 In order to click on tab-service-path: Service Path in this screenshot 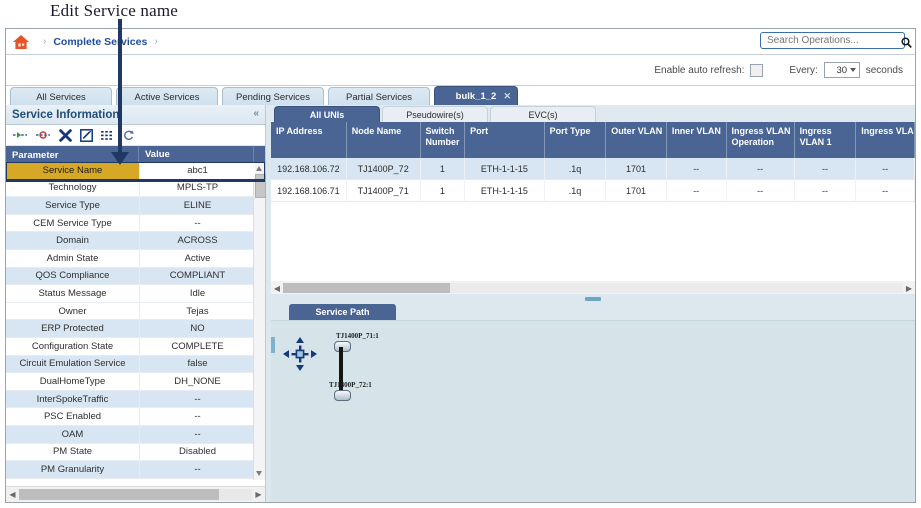, I will do `click(342, 312)`.